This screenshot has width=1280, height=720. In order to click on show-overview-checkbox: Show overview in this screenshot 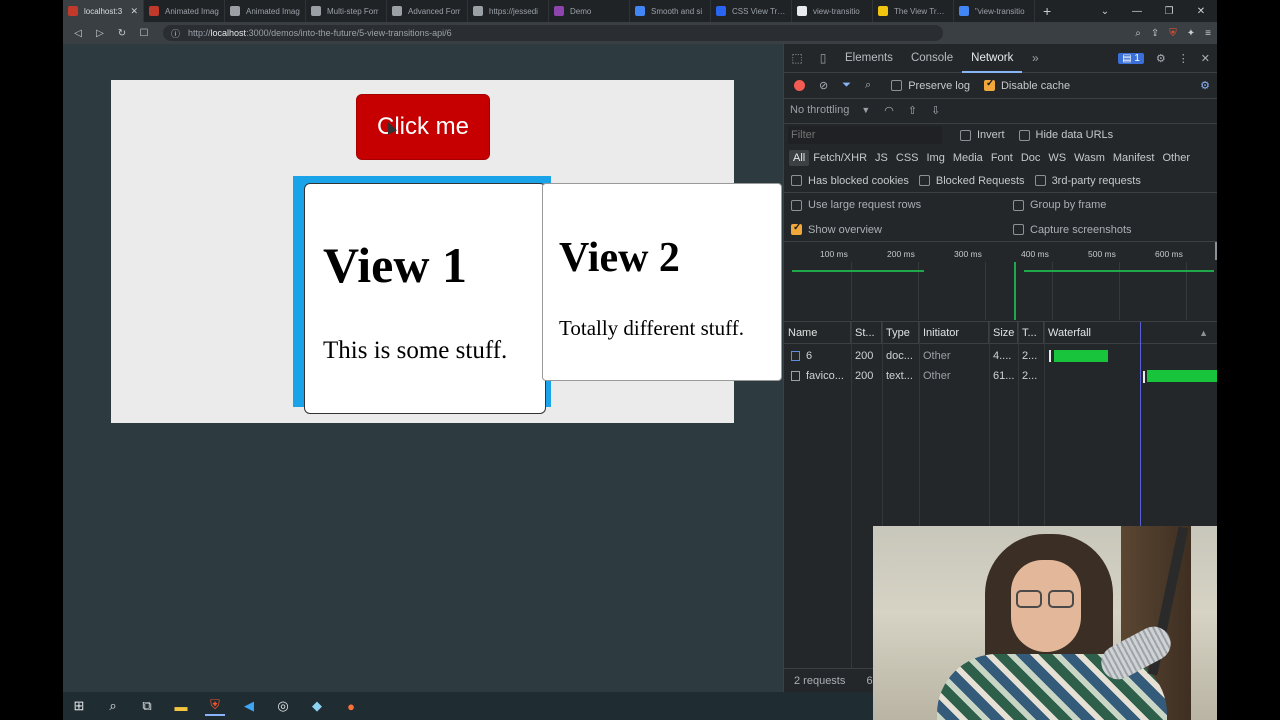, I will do `click(902, 229)`.